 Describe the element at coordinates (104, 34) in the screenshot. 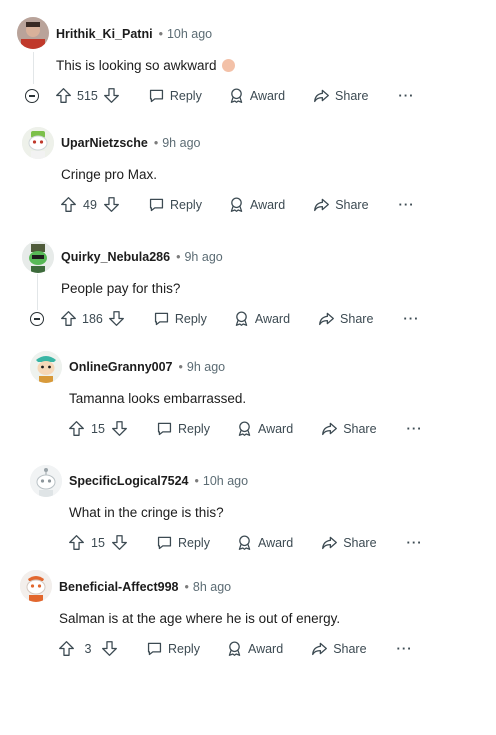

I see `comment-author: Hrithik_Ki_Patni` at that location.